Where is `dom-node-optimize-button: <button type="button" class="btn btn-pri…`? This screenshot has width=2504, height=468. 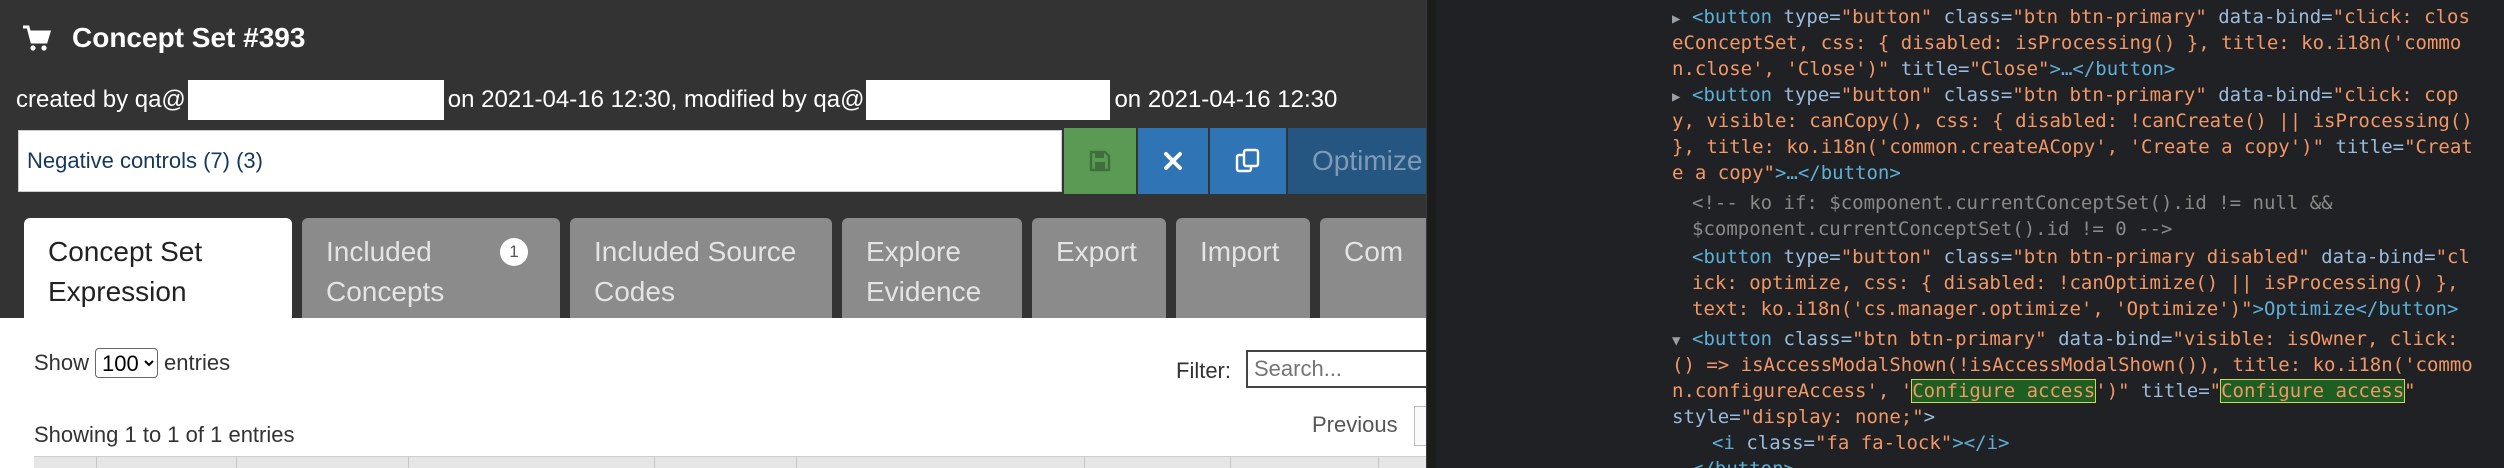 dom-node-optimize-button: <button type="button" class="btn btn-pri… is located at coordinates (2081, 257).